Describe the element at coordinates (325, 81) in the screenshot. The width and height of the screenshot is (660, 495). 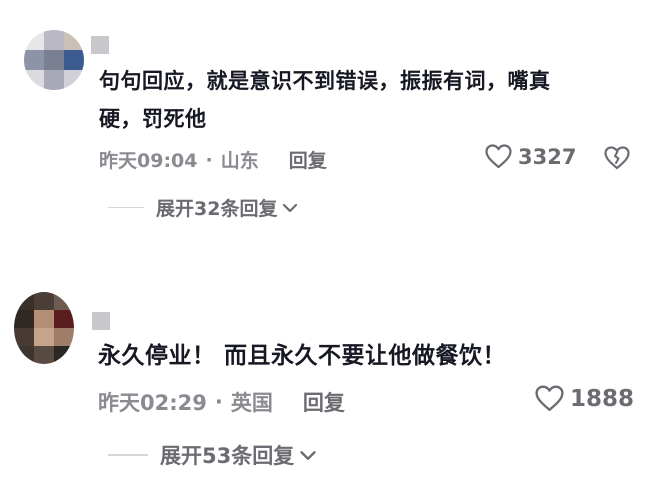
I see `comment-text-line: 句句回应，就是意识不到错误，振振有词，嘴真` at that location.